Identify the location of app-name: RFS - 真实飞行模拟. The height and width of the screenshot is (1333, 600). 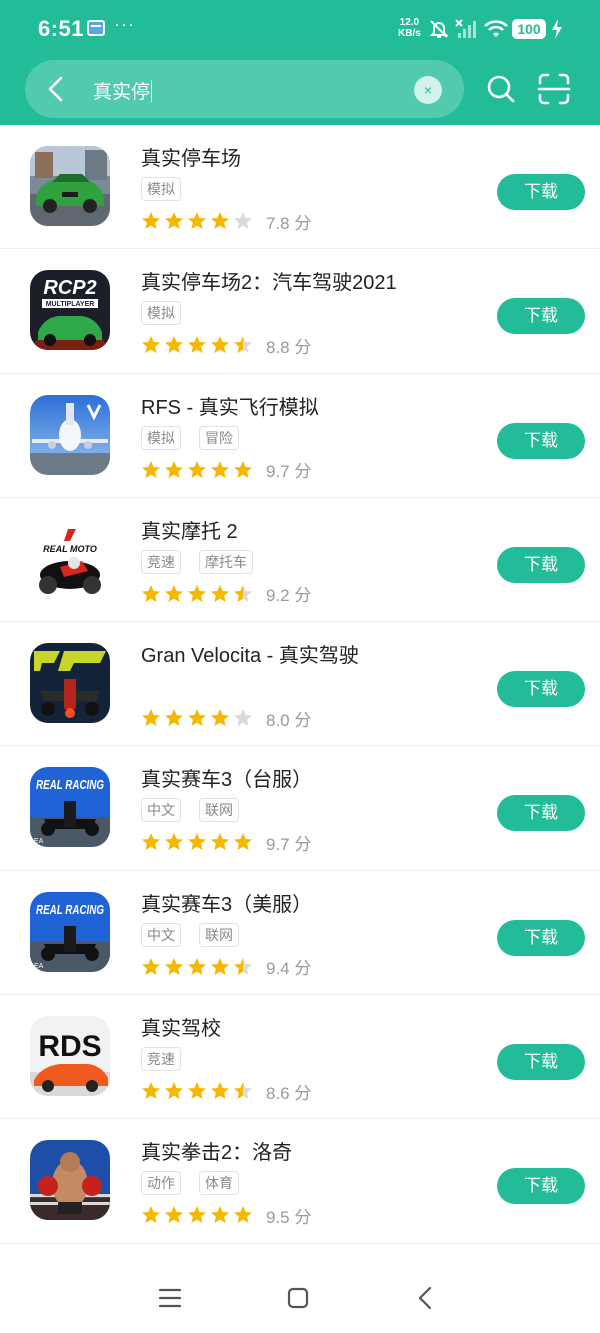
(230, 407).